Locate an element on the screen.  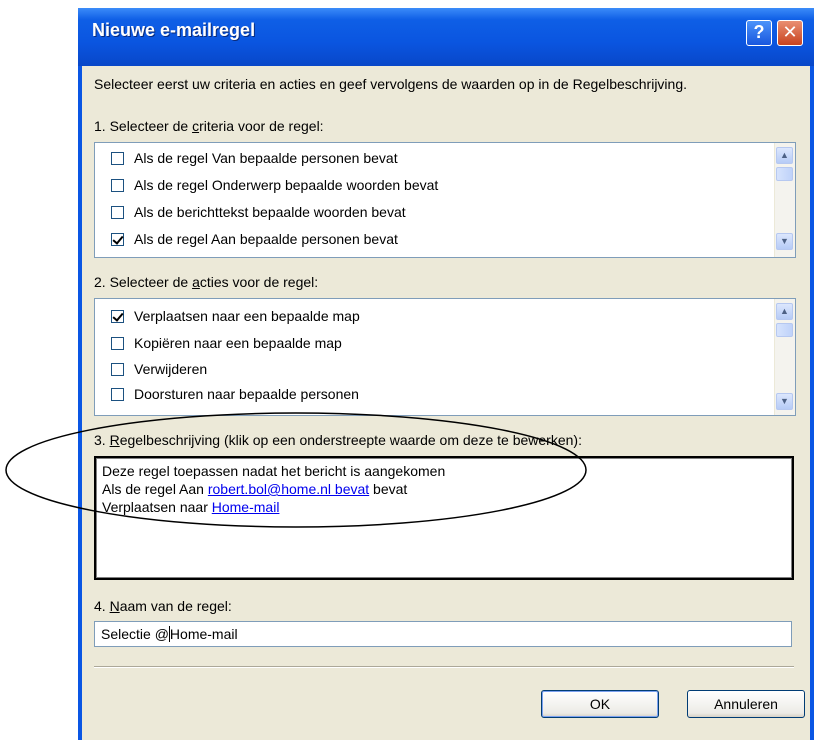
actions-label-post: cties voor de regel: is located at coordinates (259, 282).